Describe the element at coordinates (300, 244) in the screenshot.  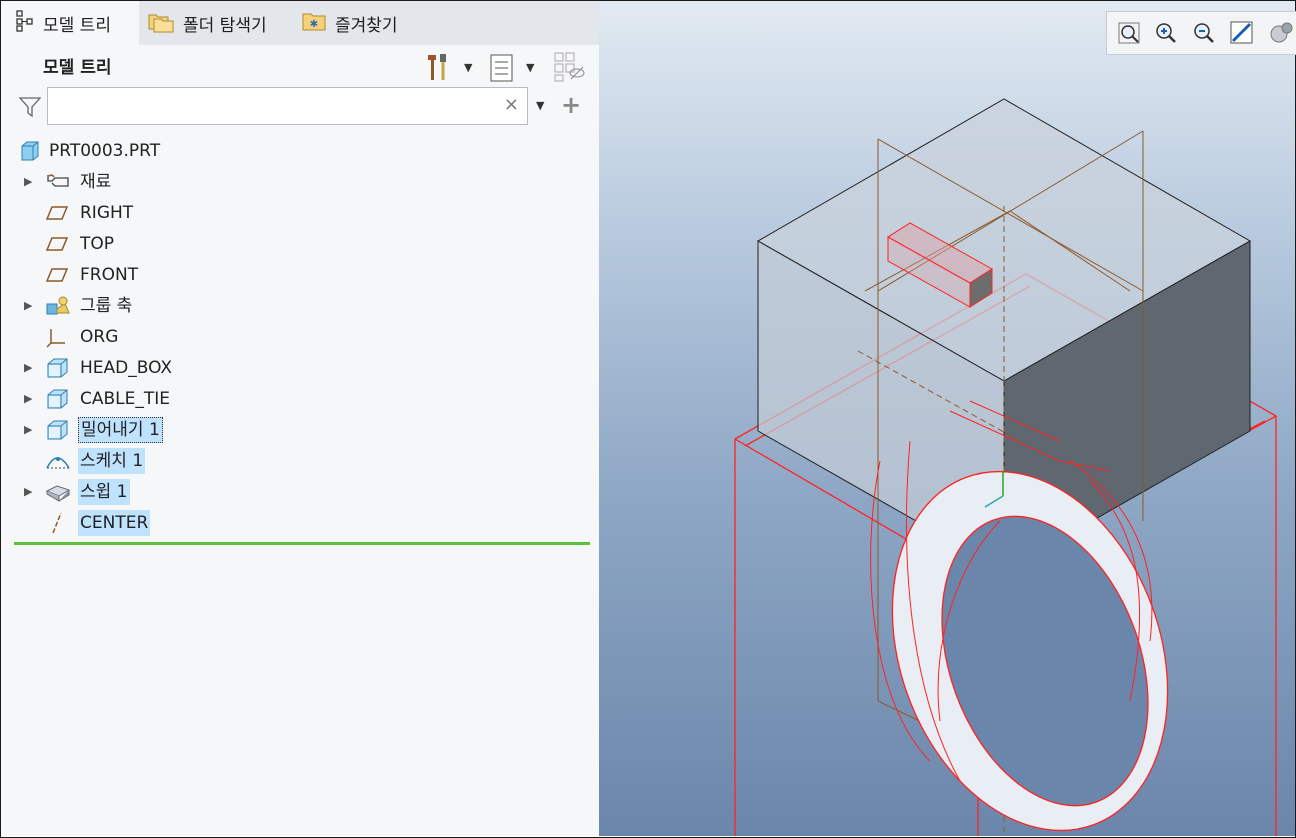
I see `tree-item: TOP` at that location.